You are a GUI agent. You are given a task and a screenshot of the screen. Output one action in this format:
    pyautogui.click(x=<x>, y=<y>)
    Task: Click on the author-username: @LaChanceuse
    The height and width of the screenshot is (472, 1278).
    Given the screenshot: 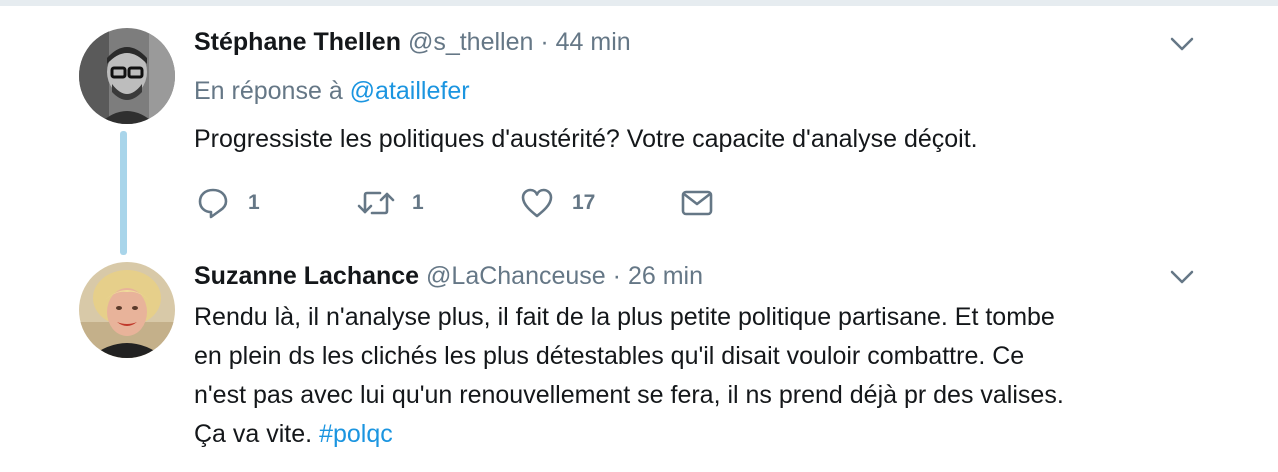 What is the action you would take?
    pyautogui.click(x=516, y=276)
    